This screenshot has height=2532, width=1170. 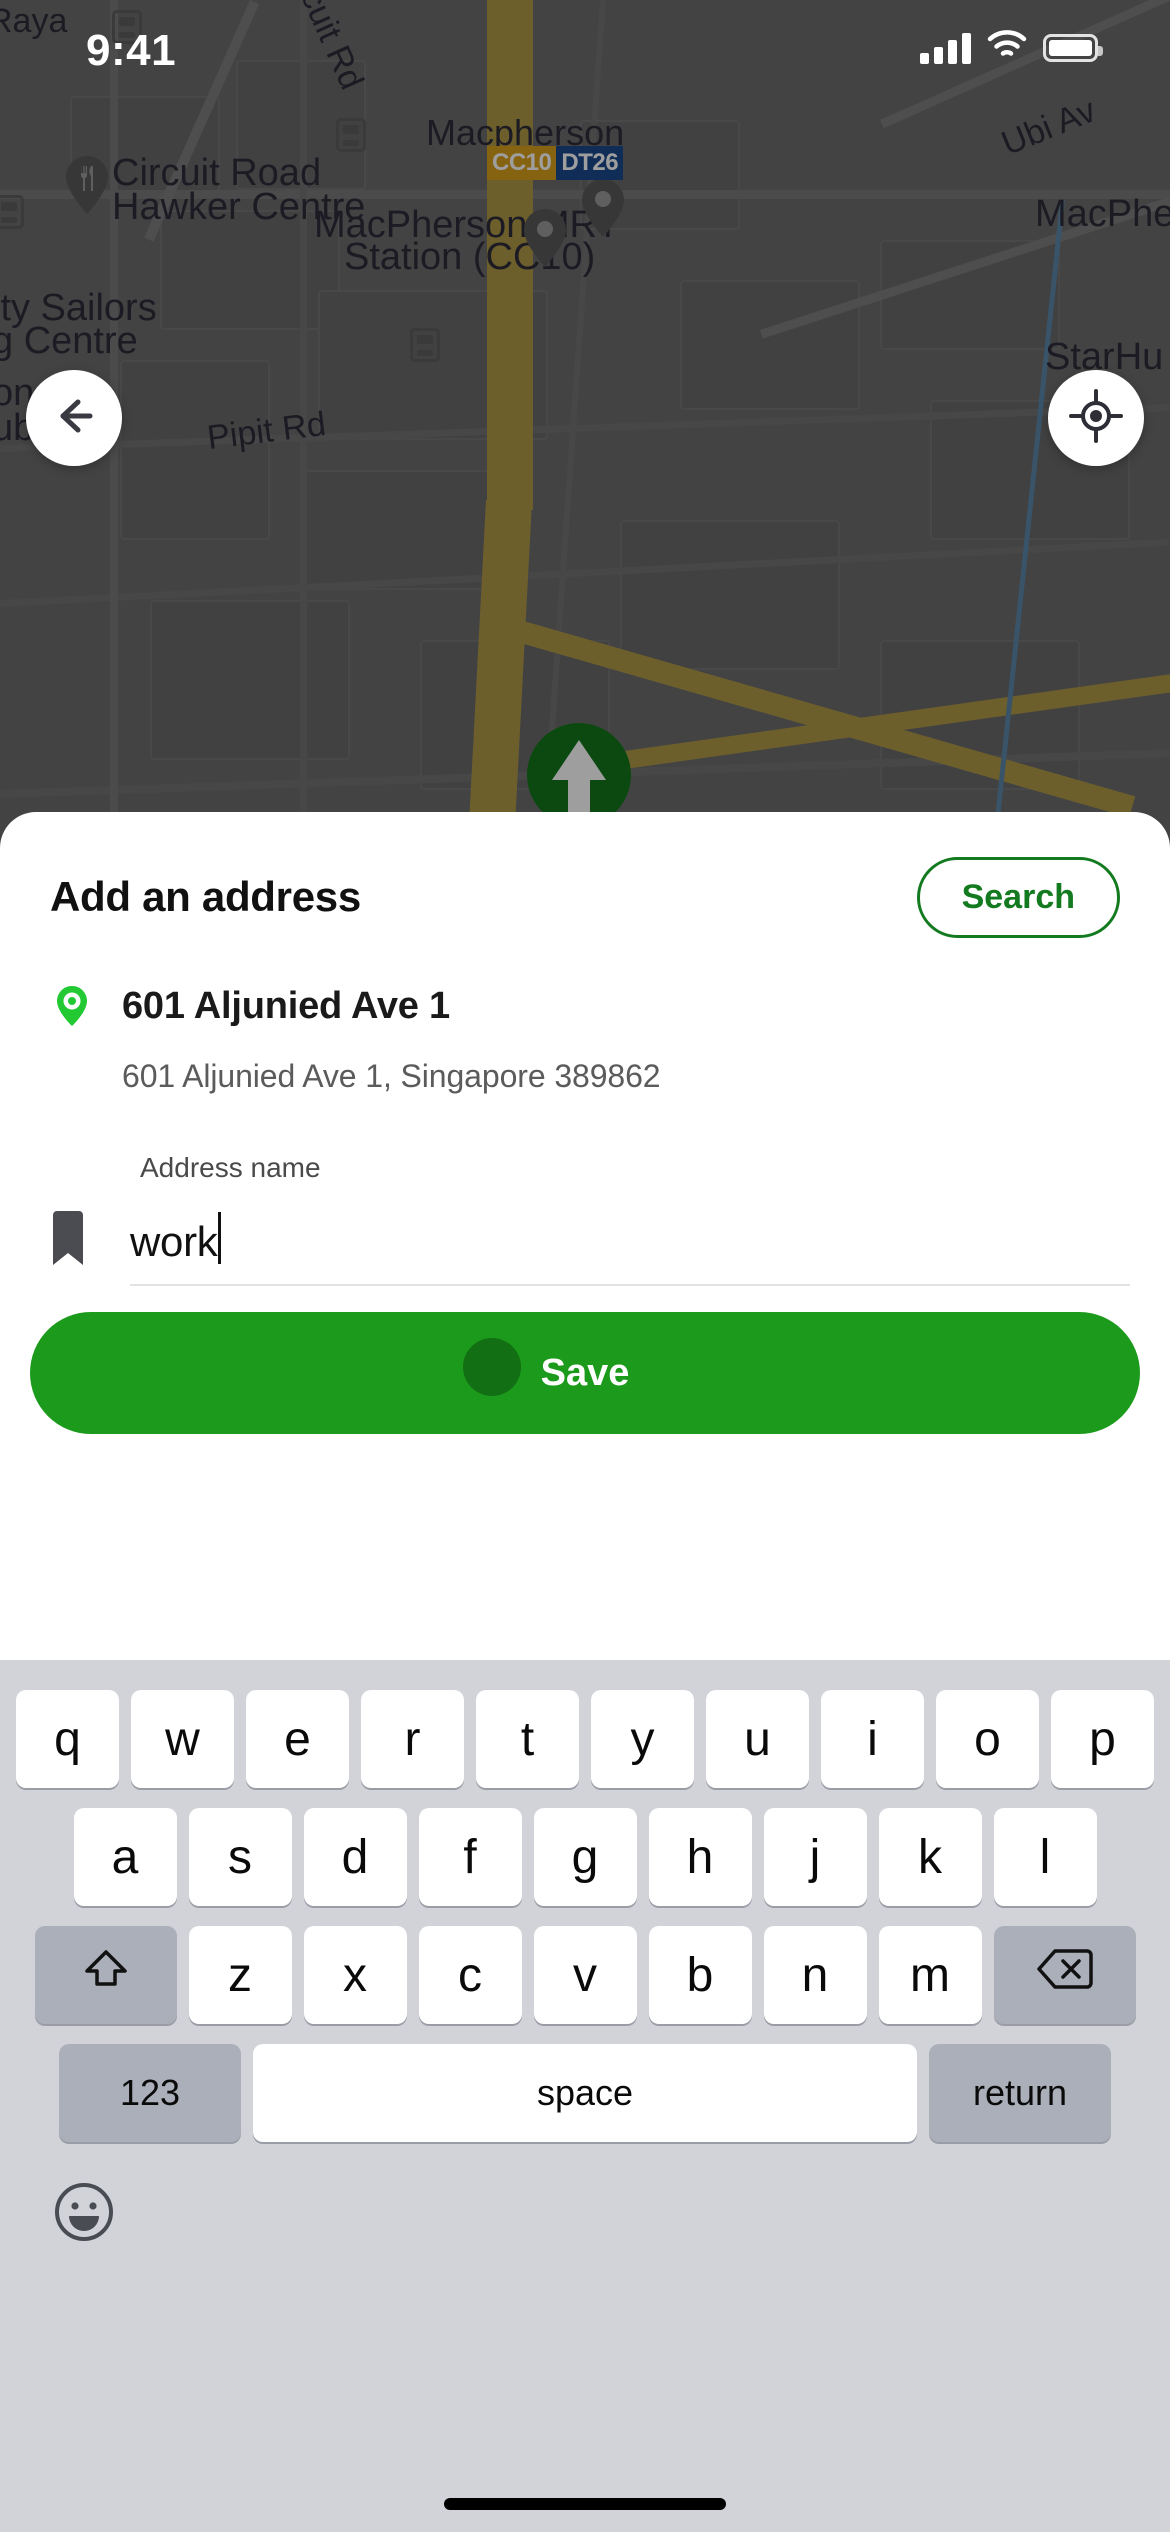 What do you see at coordinates (585, 1857) in the screenshot?
I see `key-g: g` at bounding box center [585, 1857].